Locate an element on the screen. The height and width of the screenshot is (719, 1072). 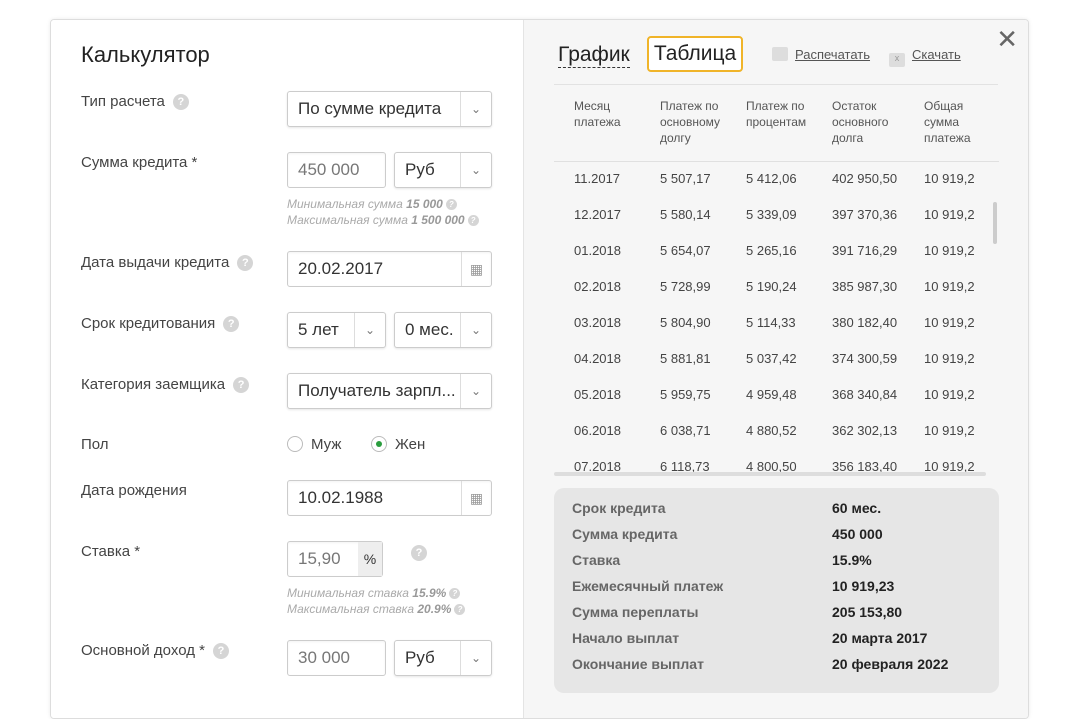
table-cell: 04.2018 is located at coordinates (597, 358).